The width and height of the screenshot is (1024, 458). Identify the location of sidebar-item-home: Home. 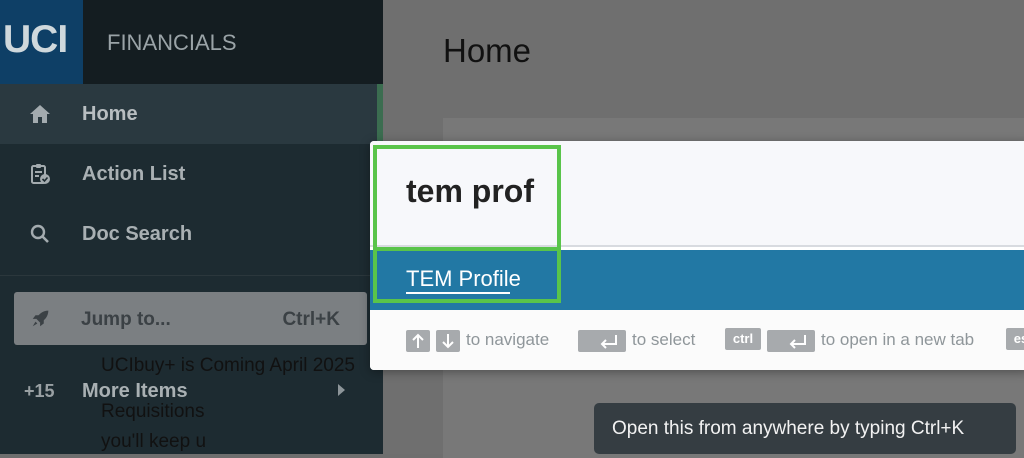
(191, 114).